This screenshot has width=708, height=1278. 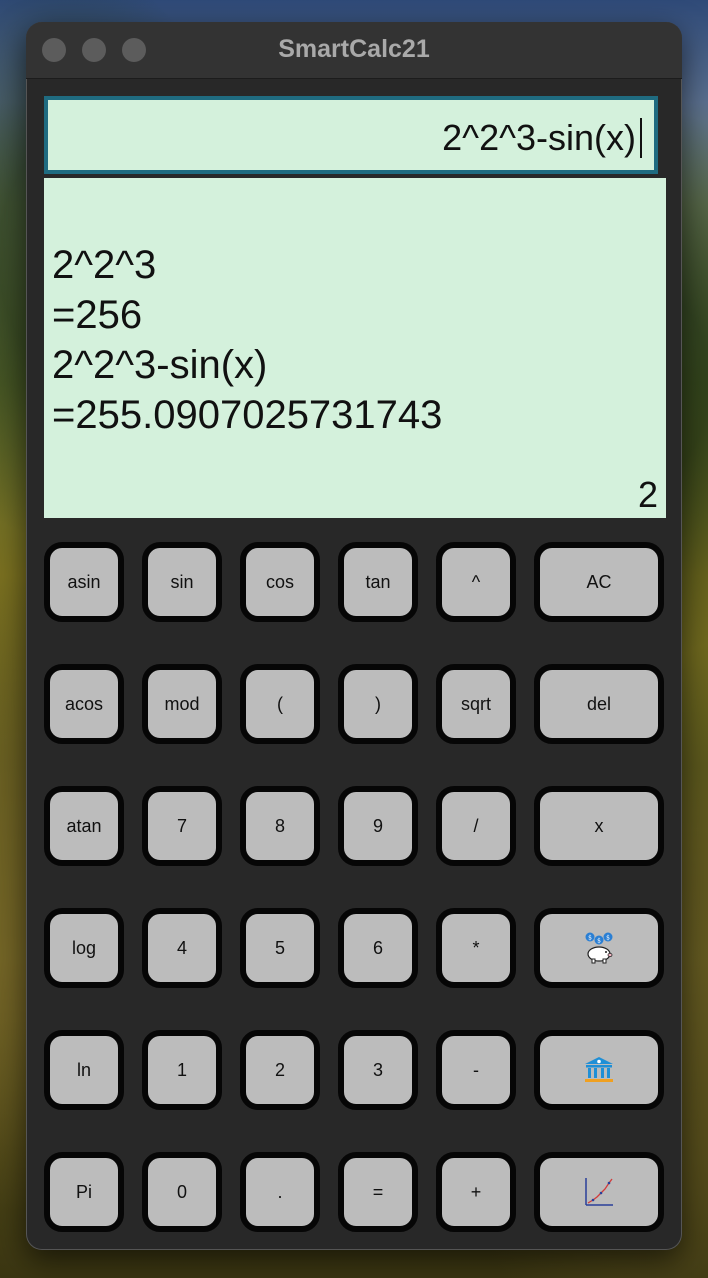 I want to click on acos-button: acos, so click(x=84, y=704).